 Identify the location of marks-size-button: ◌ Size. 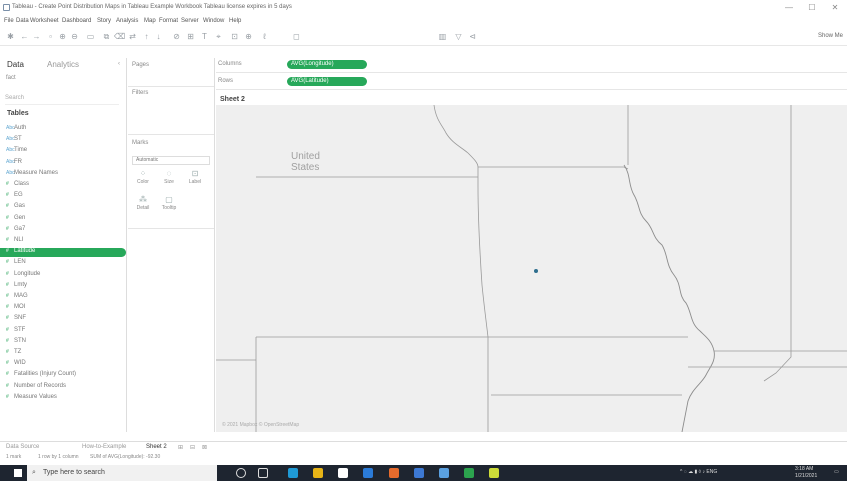
(169, 178).